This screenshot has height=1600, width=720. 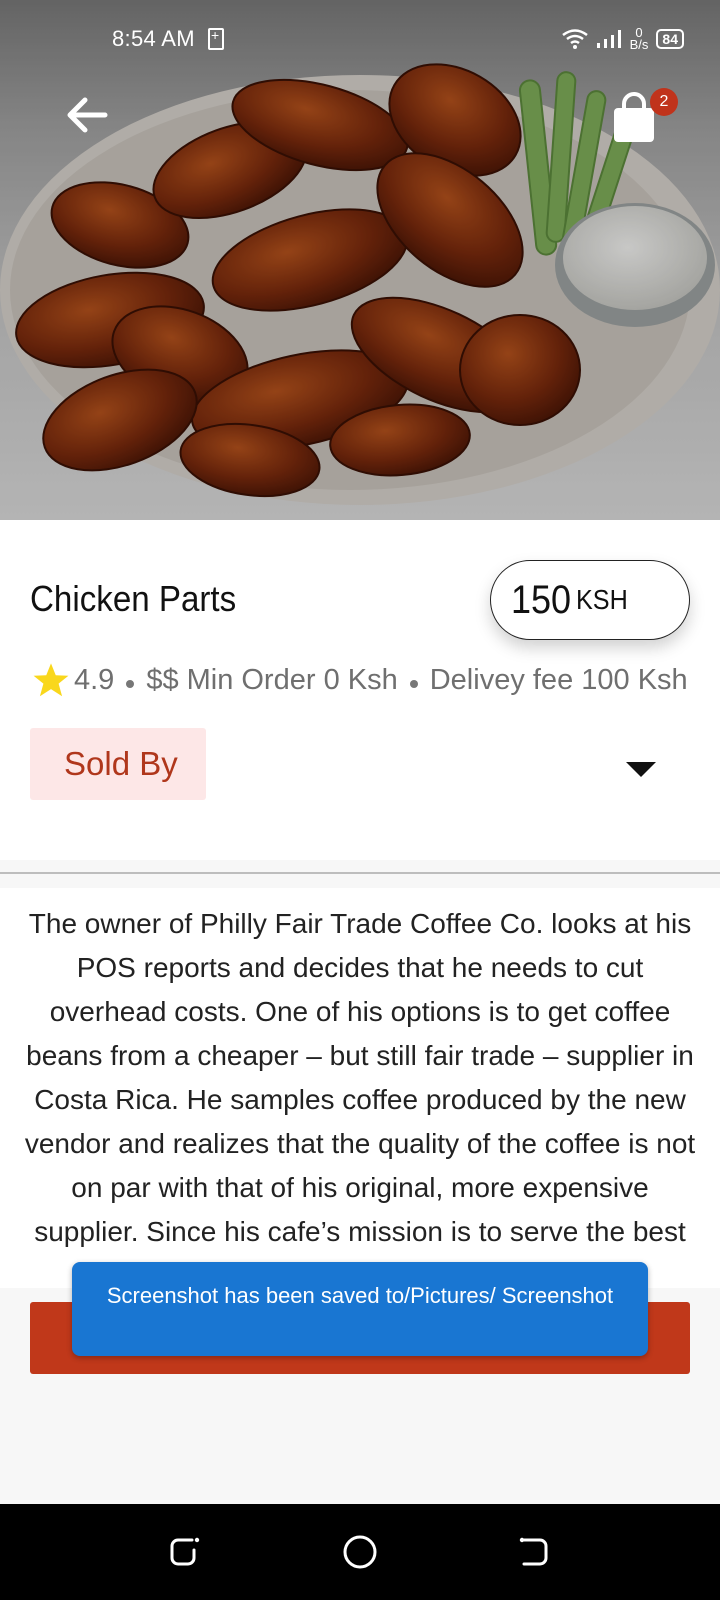 What do you see at coordinates (360, 873) in the screenshot?
I see `divider` at bounding box center [360, 873].